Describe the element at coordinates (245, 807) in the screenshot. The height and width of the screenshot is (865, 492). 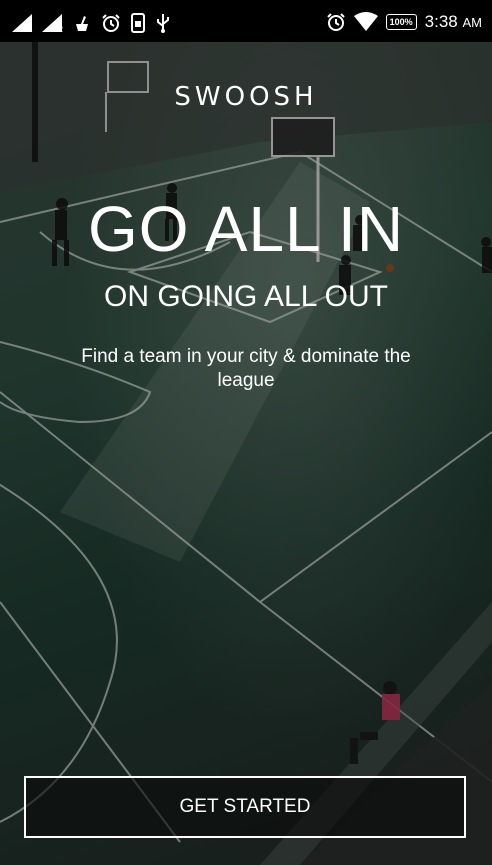
I see `get-started-button: GET STARTED` at that location.